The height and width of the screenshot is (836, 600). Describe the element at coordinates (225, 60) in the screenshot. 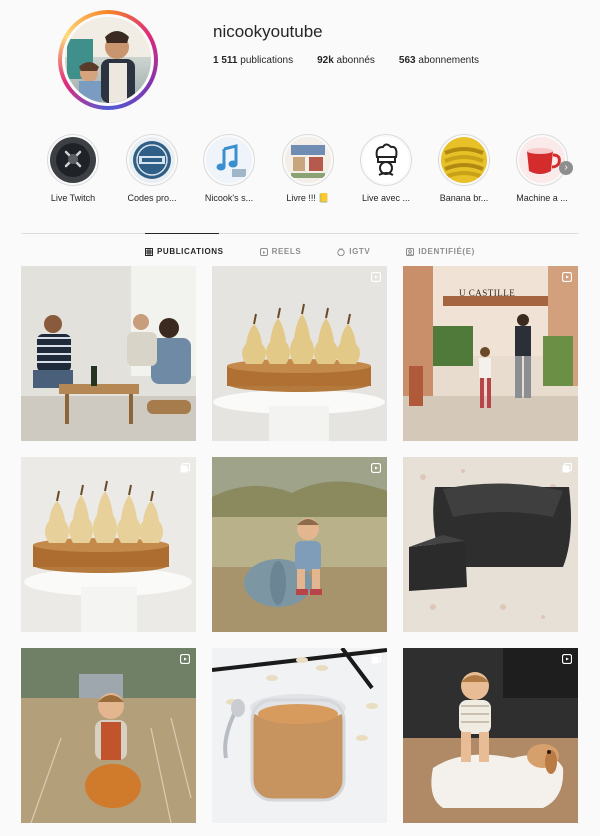

I see `publications-count: 1 511` at that location.